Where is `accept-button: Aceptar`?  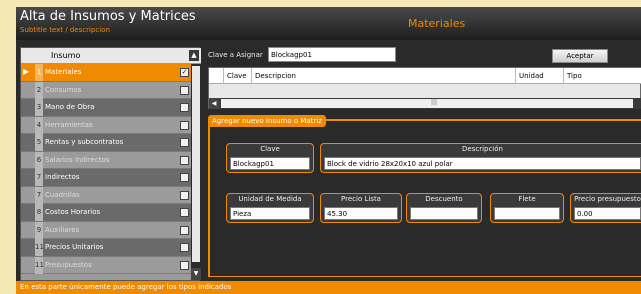 accept-button: Aceptar is located at coordinates (580, 56).